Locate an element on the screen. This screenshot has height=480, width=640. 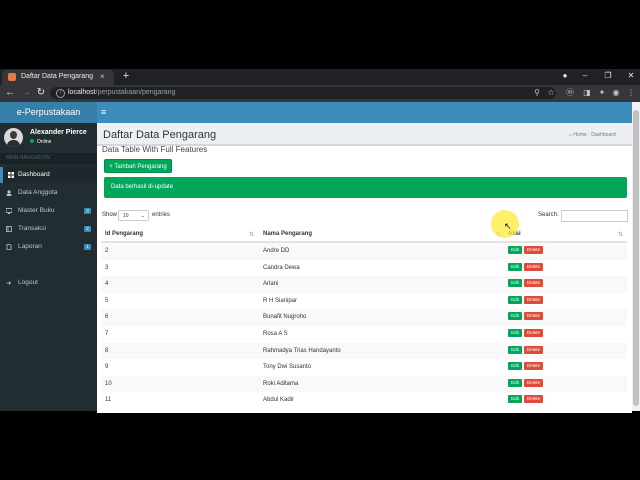
breadcrumb: ⌂ Home › Dashboard is located at coordinates (592, 135).